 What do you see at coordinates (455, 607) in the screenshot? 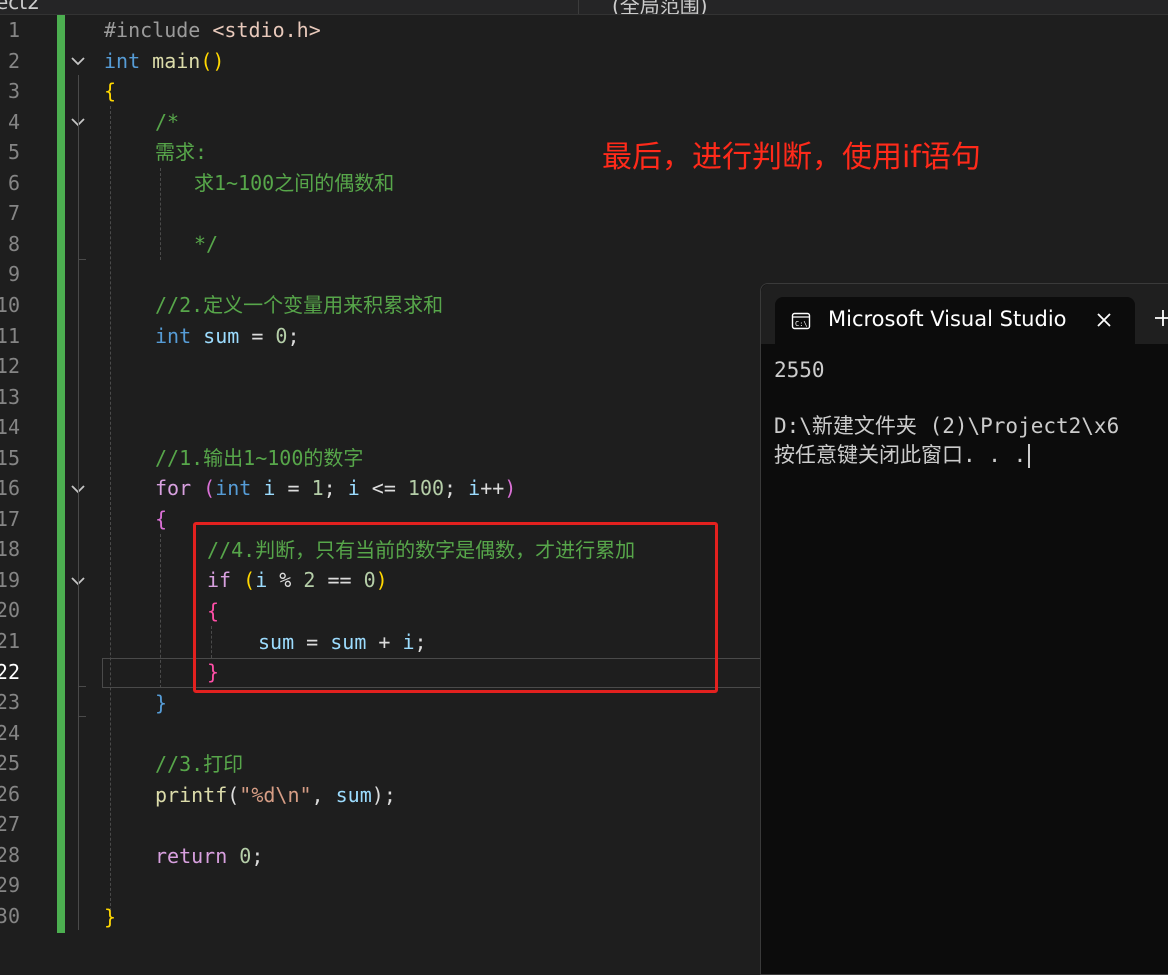
I see `highlight-annotation-box` at bounding box center [455, 607].